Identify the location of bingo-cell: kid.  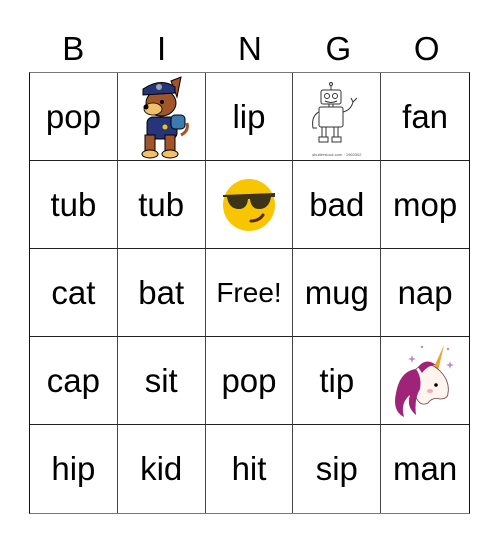
(162, 469).